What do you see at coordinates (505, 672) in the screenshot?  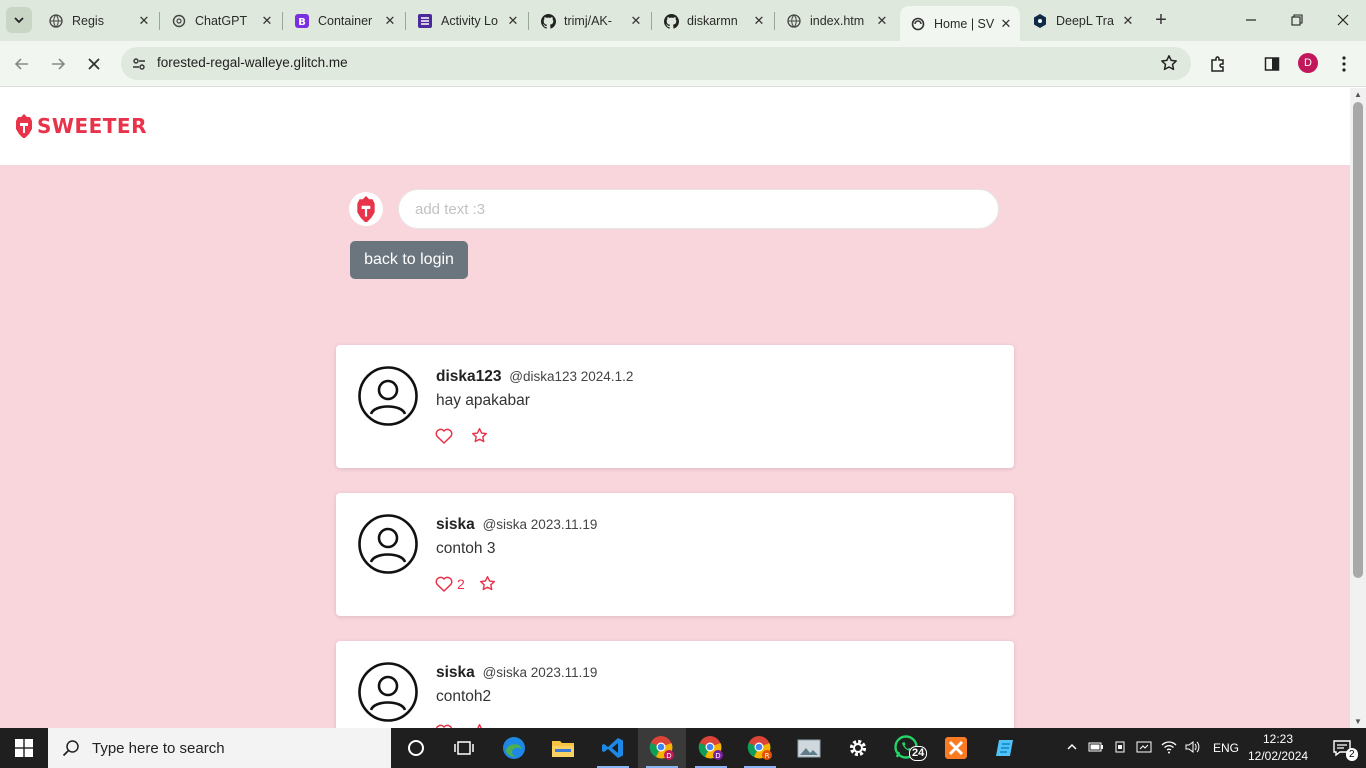 I see `post-handle: @siska` at bounding box center [505, 672].